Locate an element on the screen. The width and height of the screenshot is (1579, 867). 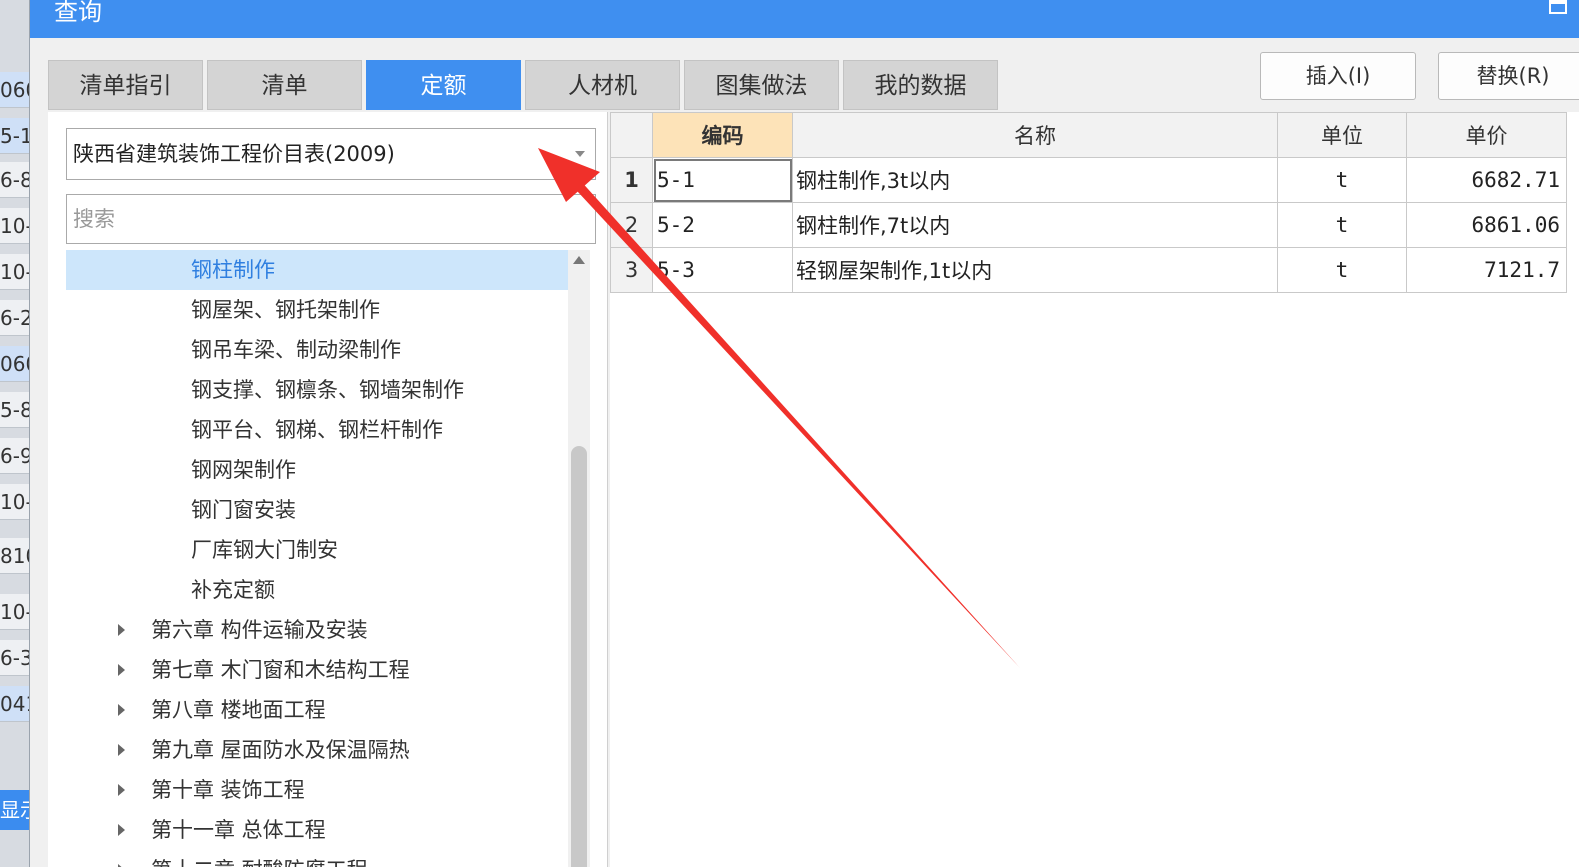
bg-cell: 041 is located at coordinates (14, 704).